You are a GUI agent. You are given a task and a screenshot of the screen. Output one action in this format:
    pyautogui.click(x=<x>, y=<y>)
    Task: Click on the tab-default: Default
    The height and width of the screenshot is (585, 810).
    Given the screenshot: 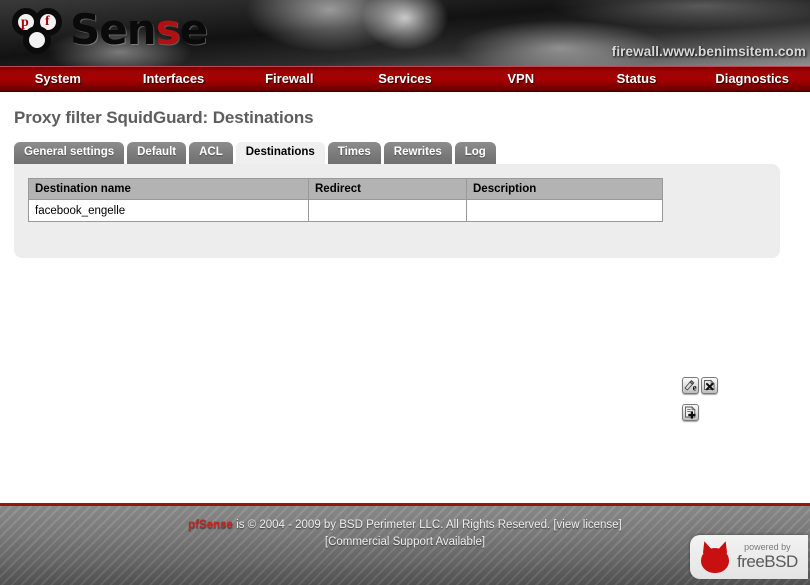 What is the action you would take?
    pyautogui.click(x=157, y=153)
    